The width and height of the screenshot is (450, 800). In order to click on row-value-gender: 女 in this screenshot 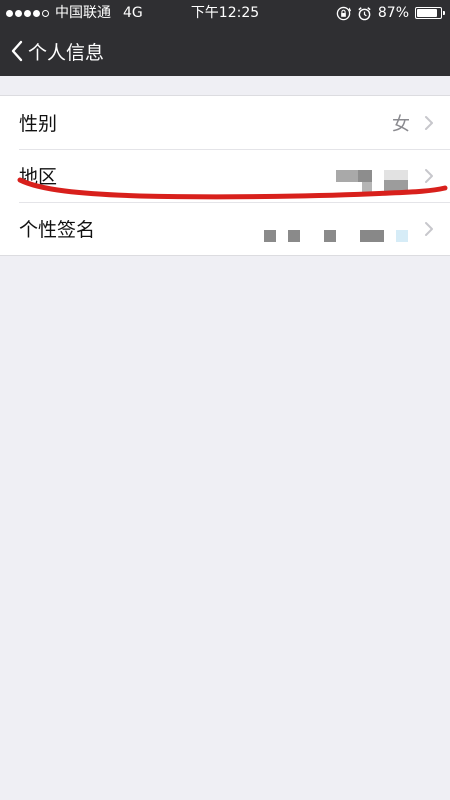, I will do `click(401, 124)`.